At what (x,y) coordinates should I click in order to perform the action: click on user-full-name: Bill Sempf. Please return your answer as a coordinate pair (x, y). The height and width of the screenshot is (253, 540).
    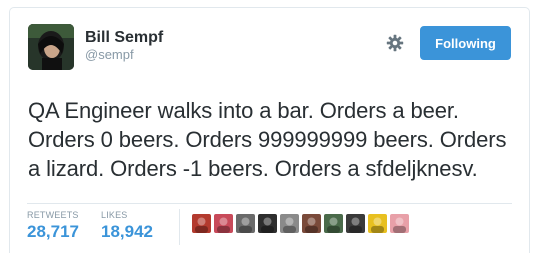
    Looking at the image, I should click on (124, 37).